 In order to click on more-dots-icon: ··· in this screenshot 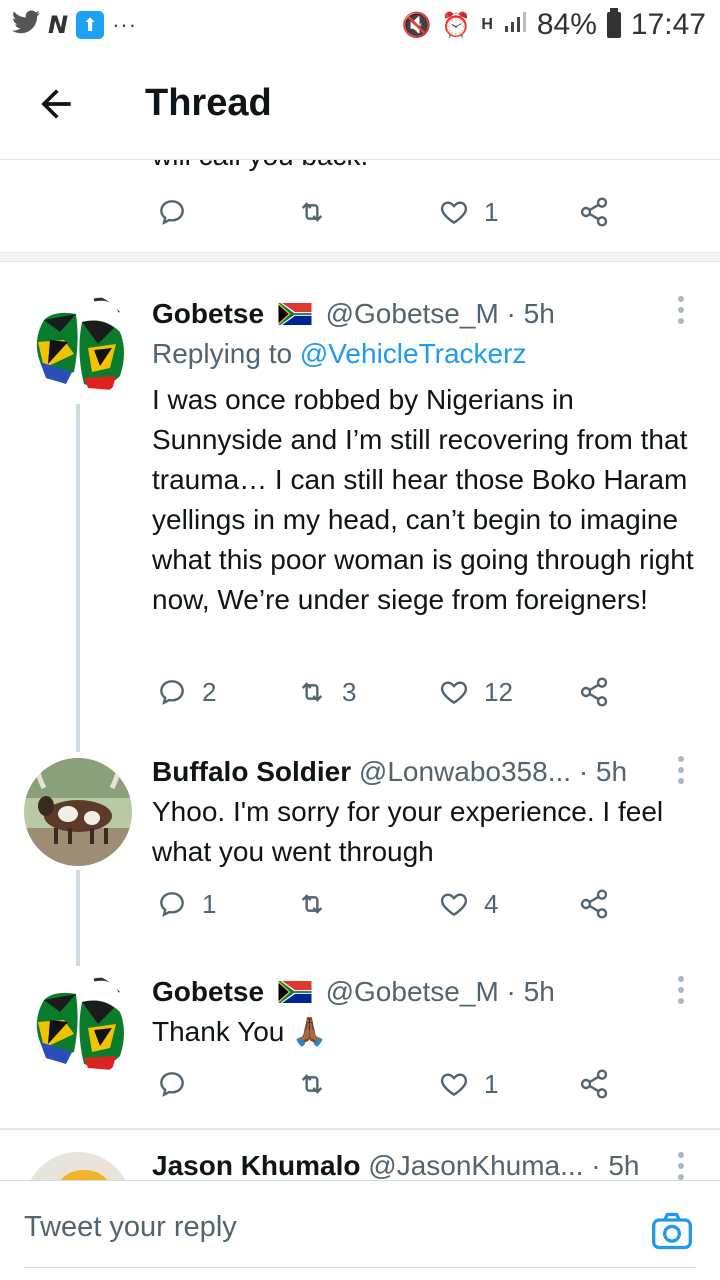, I will do `click(125, 24)`.